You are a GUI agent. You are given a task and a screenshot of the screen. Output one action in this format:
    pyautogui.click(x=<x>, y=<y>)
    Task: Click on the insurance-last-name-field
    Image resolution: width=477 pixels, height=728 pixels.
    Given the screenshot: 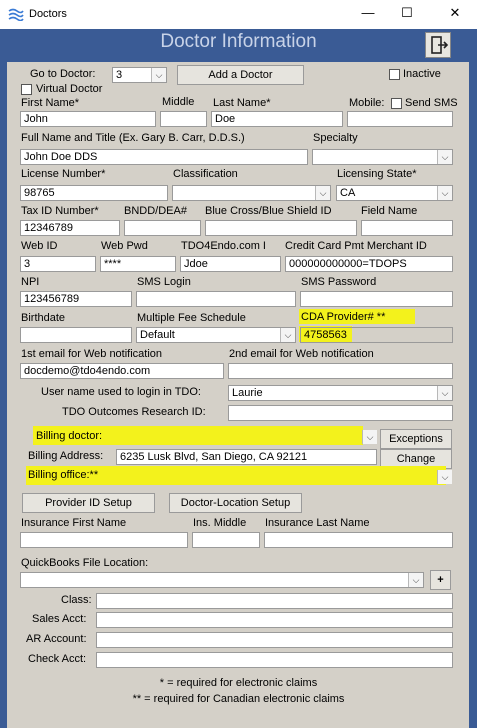 What is the action you would take?
    pyautogui.click(x=358, y=540)
    